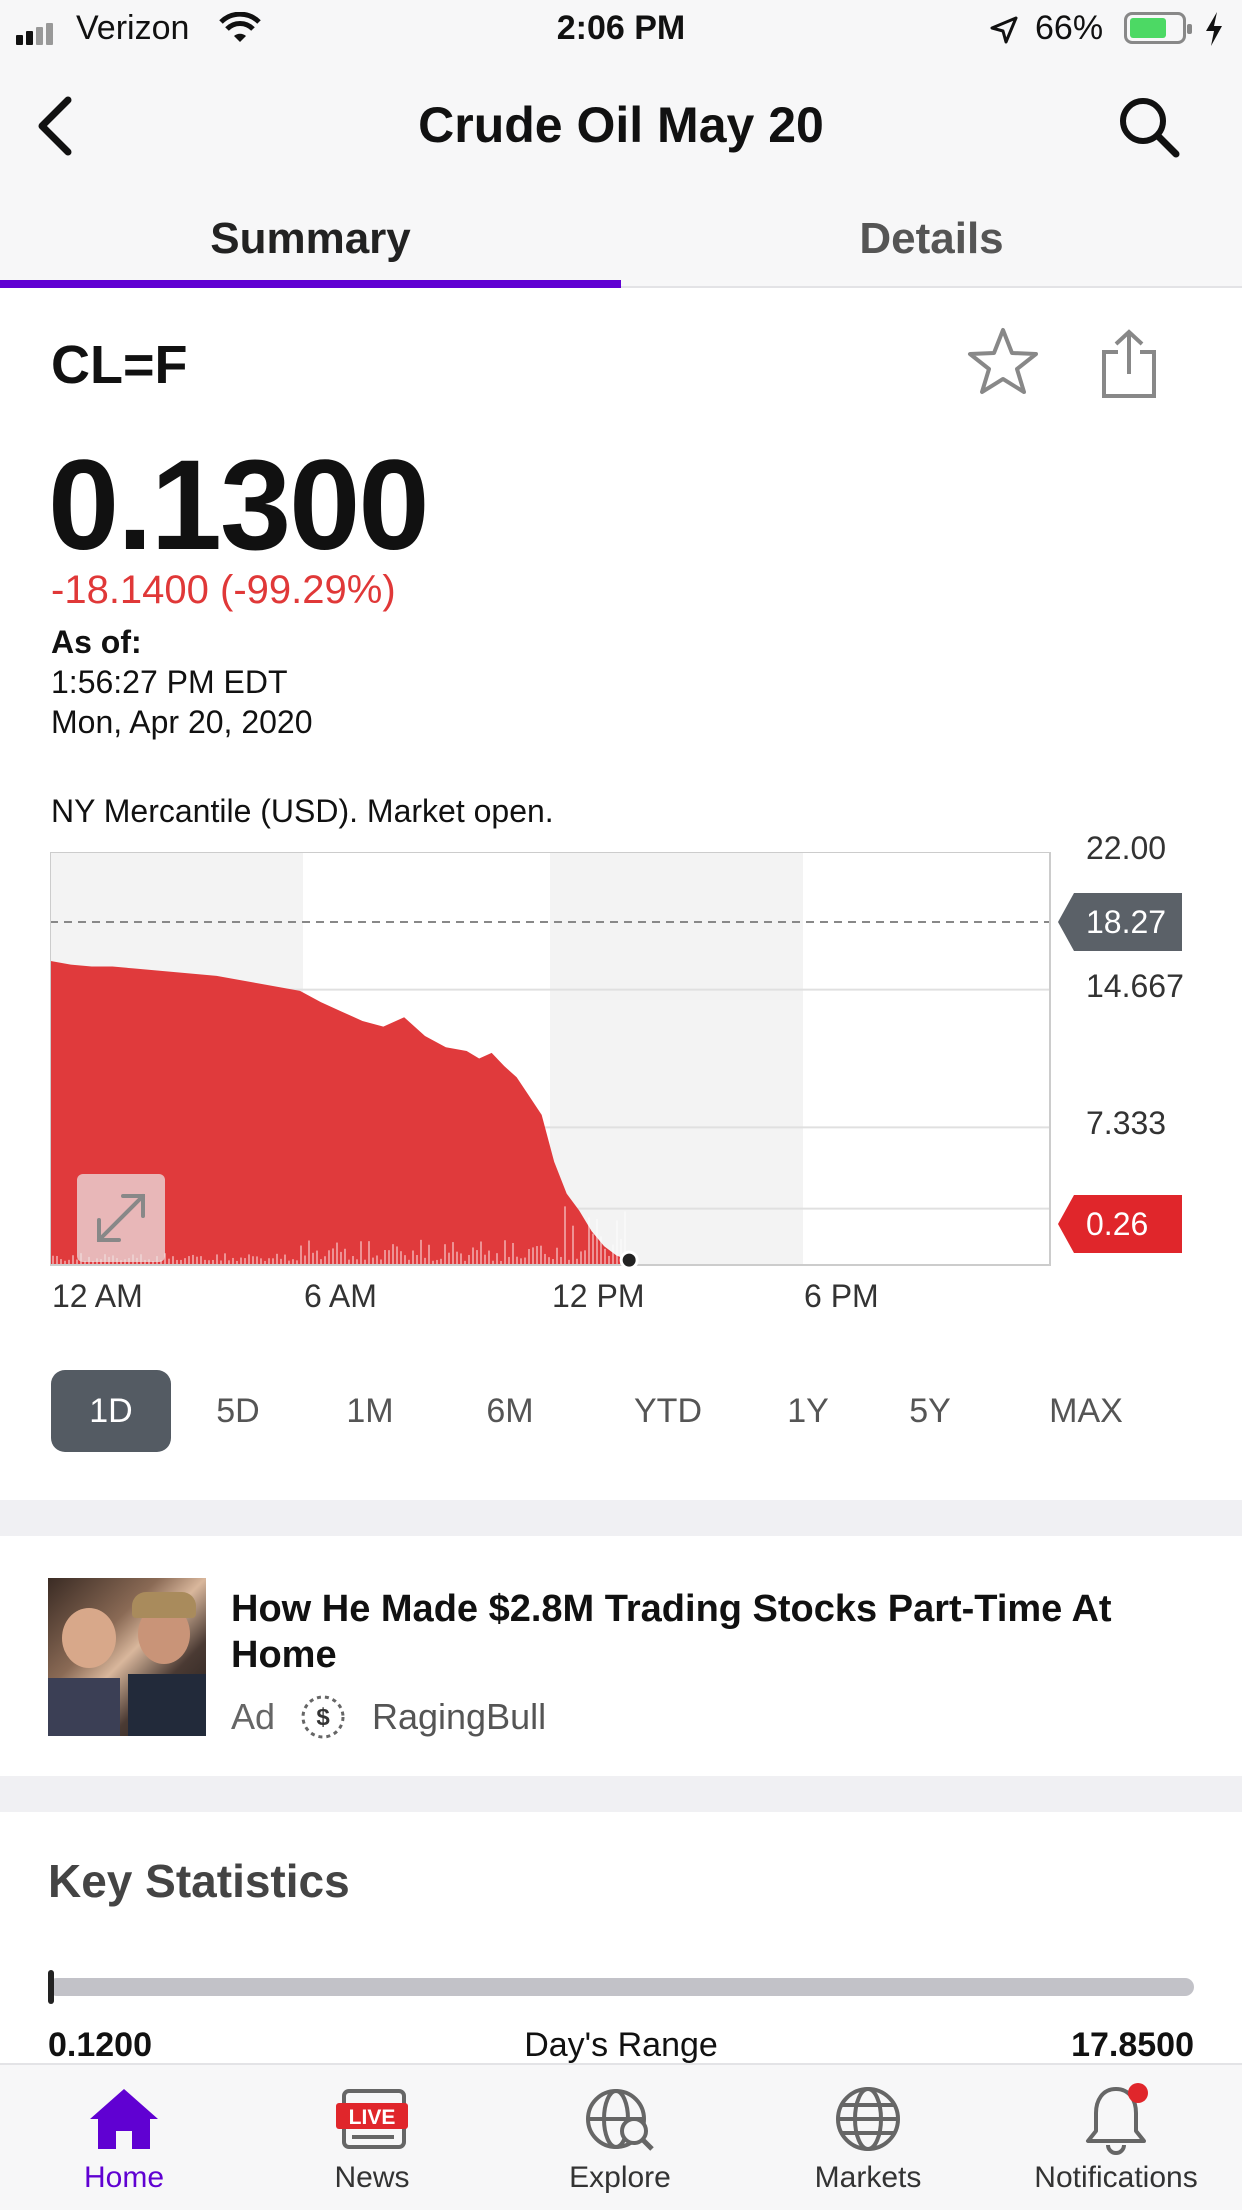 This screenshot has height=2210, width=1242. What do you see at coordinates (620, 2177) in the screenshot?
I see `tab-explore-label: Explore` at bounding box center [620, 2177].